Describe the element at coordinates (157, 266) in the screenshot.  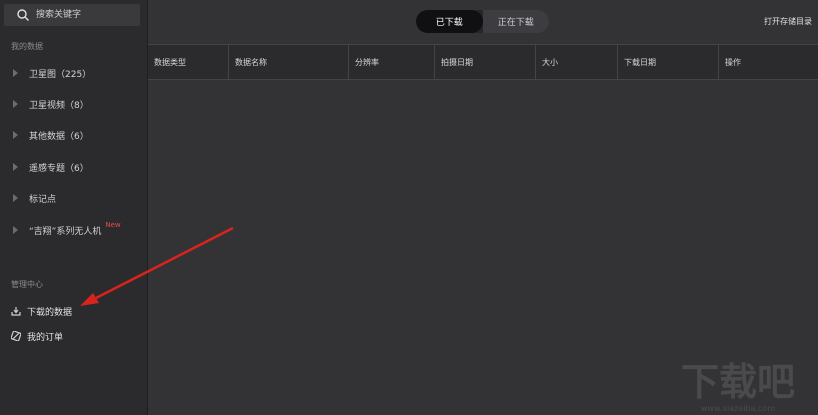
I see `annotation-arrow` at that location.